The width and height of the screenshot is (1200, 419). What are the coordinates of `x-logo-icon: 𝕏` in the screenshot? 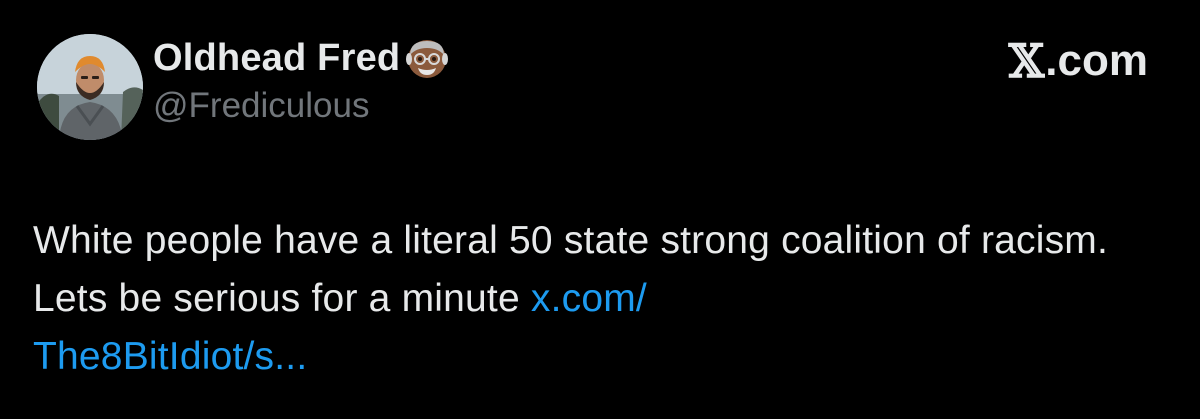 It's located at (1026, 61).